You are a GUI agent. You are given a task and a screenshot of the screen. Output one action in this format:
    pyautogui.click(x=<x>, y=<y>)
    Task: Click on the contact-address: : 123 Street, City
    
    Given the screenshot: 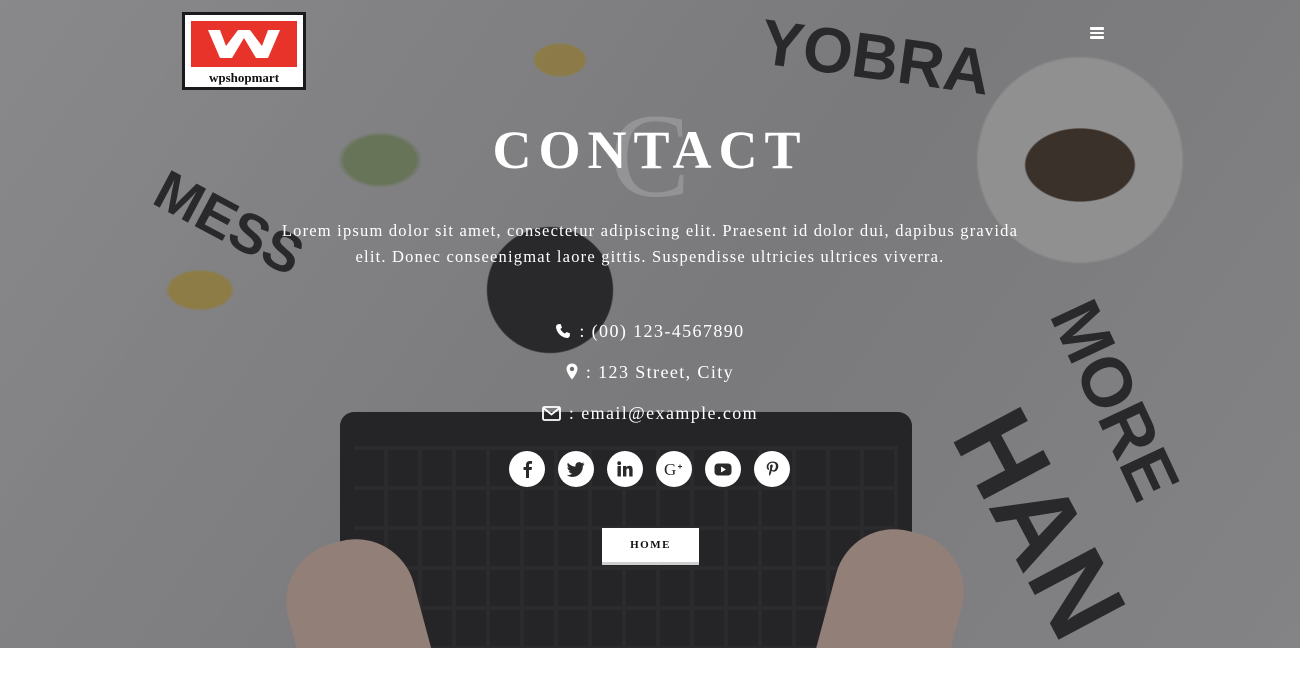 What is the action you would take?
    pyautogui.click(x=650, y=372)
    